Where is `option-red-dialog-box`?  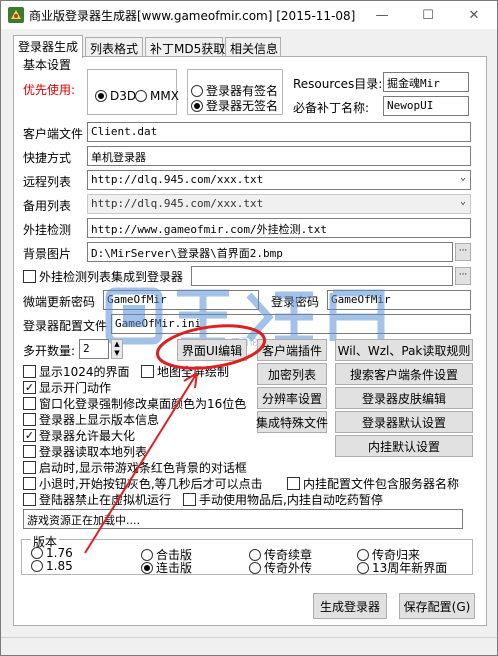
option-red-dialog-box is located at coordinates (29, 467).